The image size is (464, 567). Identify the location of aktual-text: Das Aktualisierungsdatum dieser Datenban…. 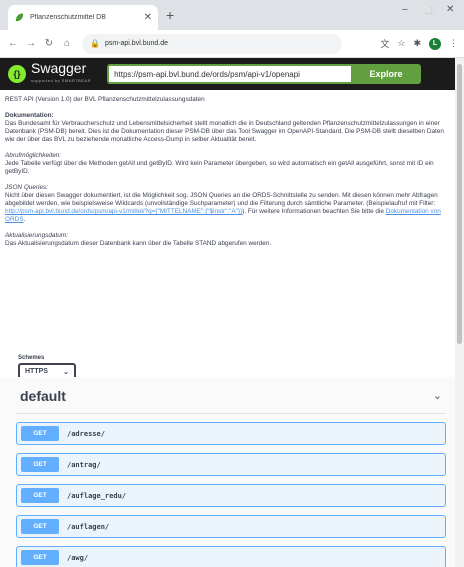
(138, 243).